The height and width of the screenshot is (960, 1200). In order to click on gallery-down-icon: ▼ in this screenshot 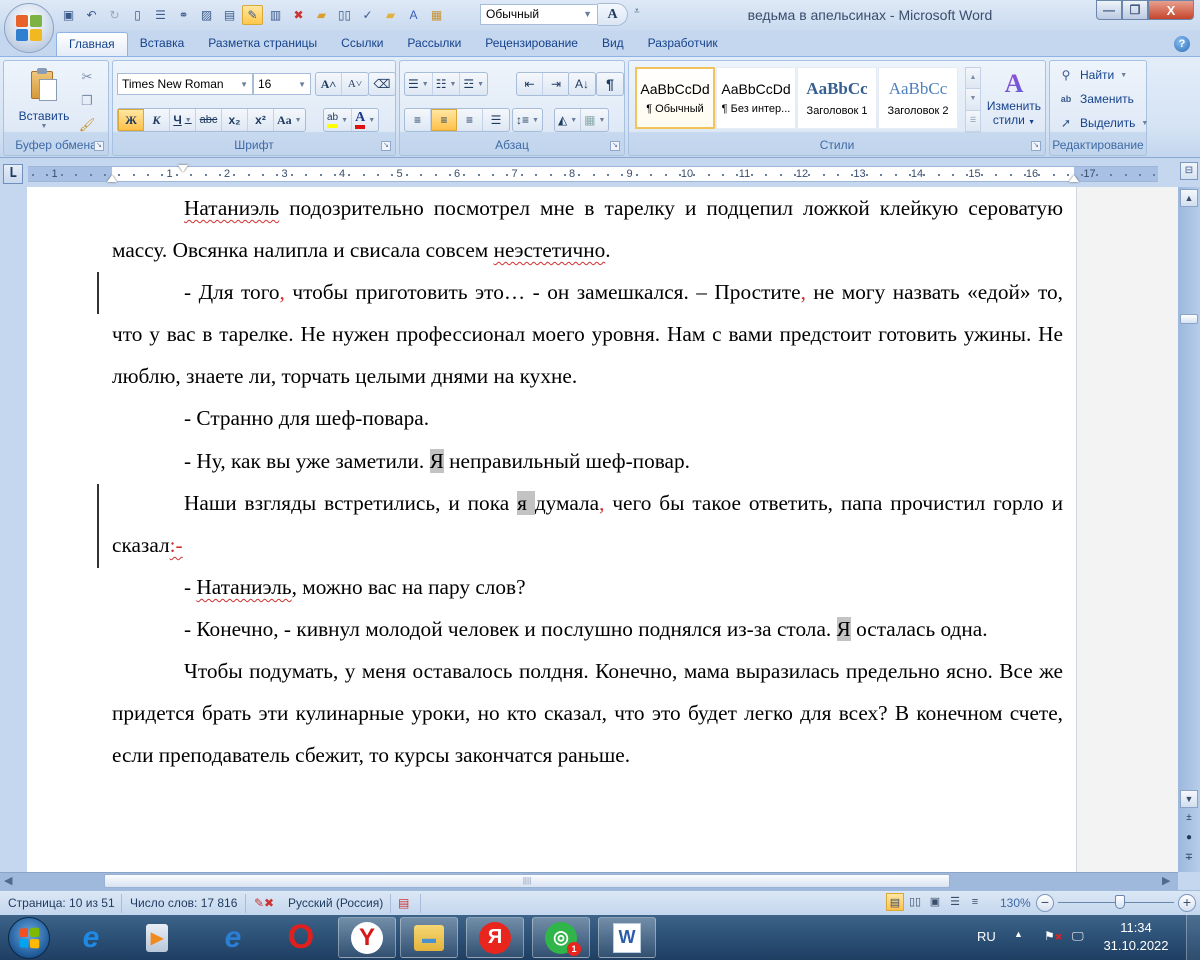, I will do `click(973, 100)`.